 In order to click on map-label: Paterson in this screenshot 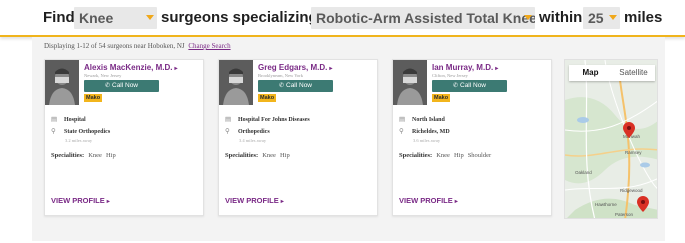, I will do `click(624, 214)`.